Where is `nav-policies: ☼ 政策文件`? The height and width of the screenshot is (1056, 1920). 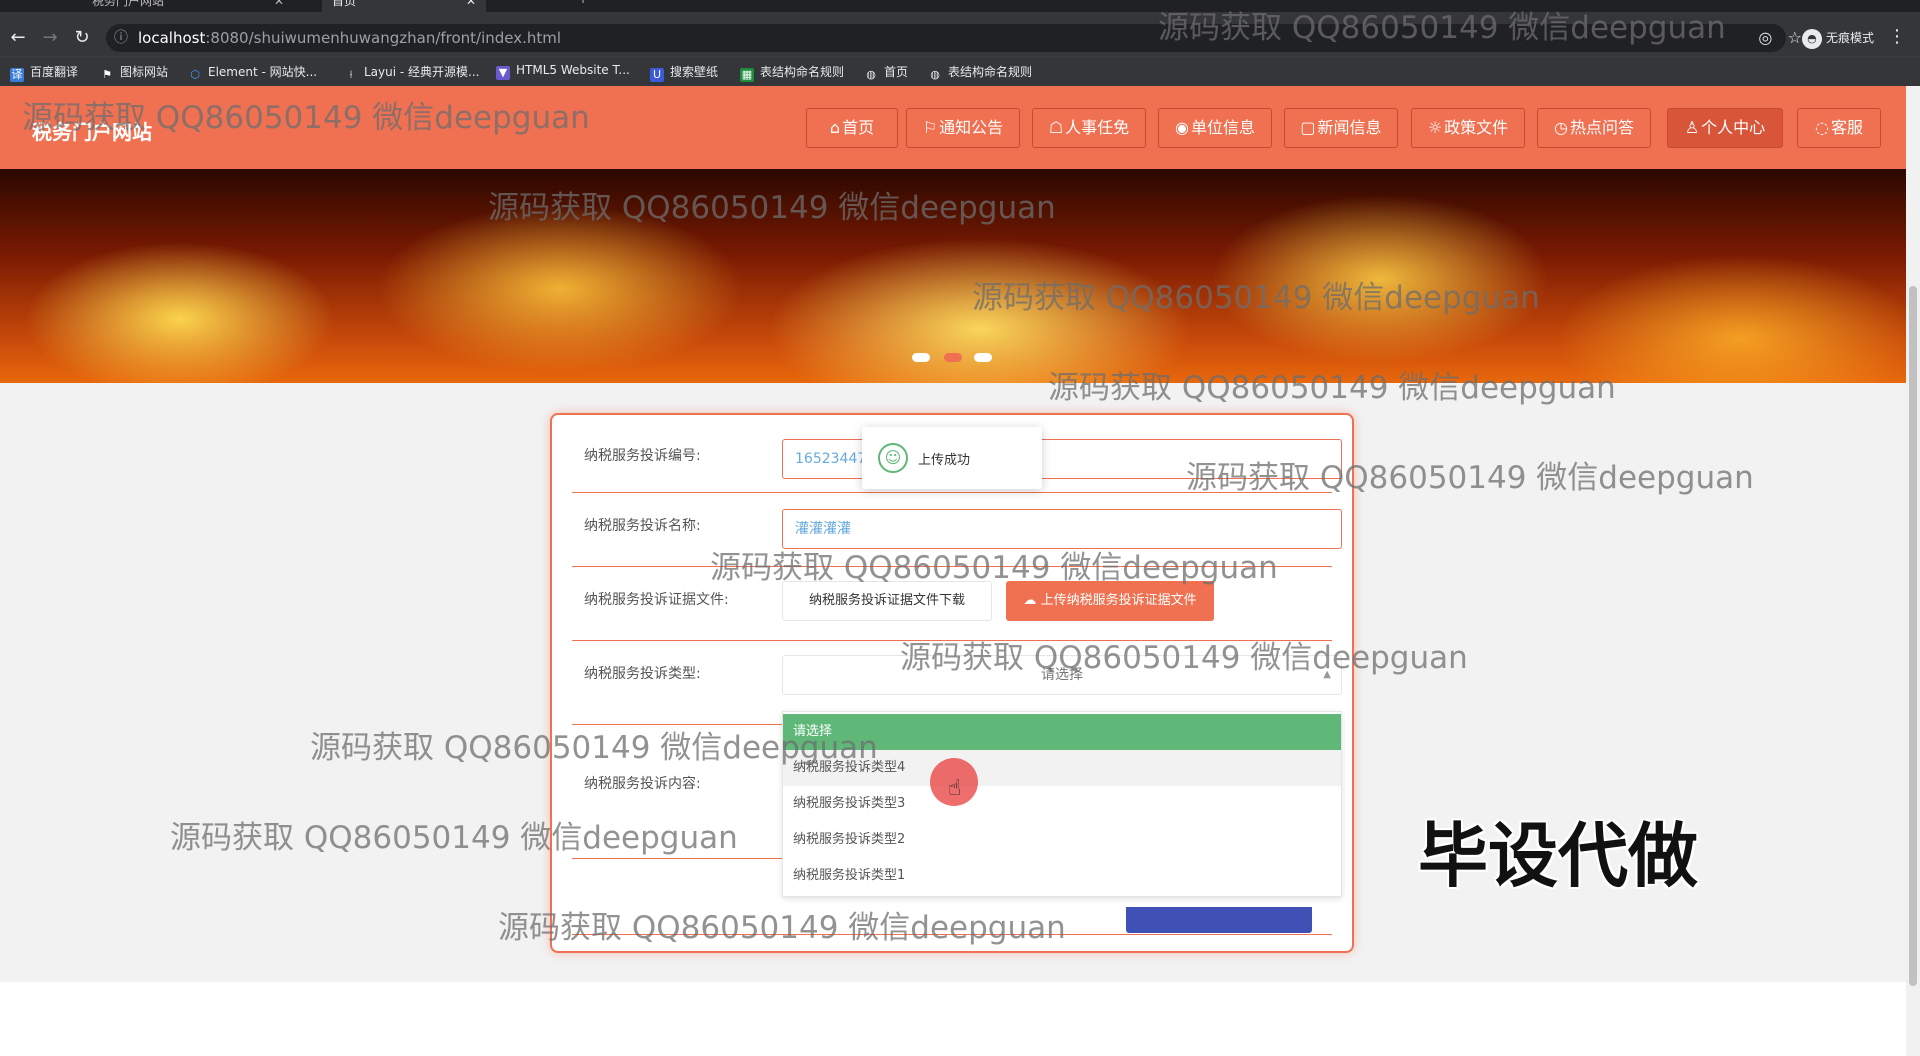
nav-policies: ☼ 政策文件 is located at coordinates (1468, 128).